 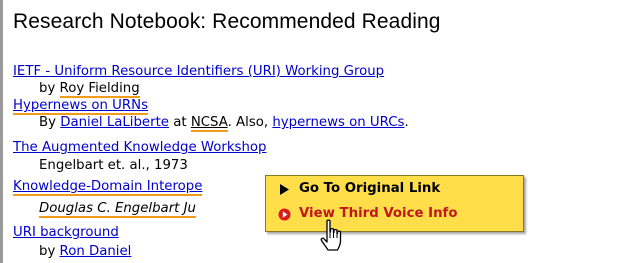 I want to click on list-item-link: The Augmented Knowledge Workshop, so click(x=139, y=148).